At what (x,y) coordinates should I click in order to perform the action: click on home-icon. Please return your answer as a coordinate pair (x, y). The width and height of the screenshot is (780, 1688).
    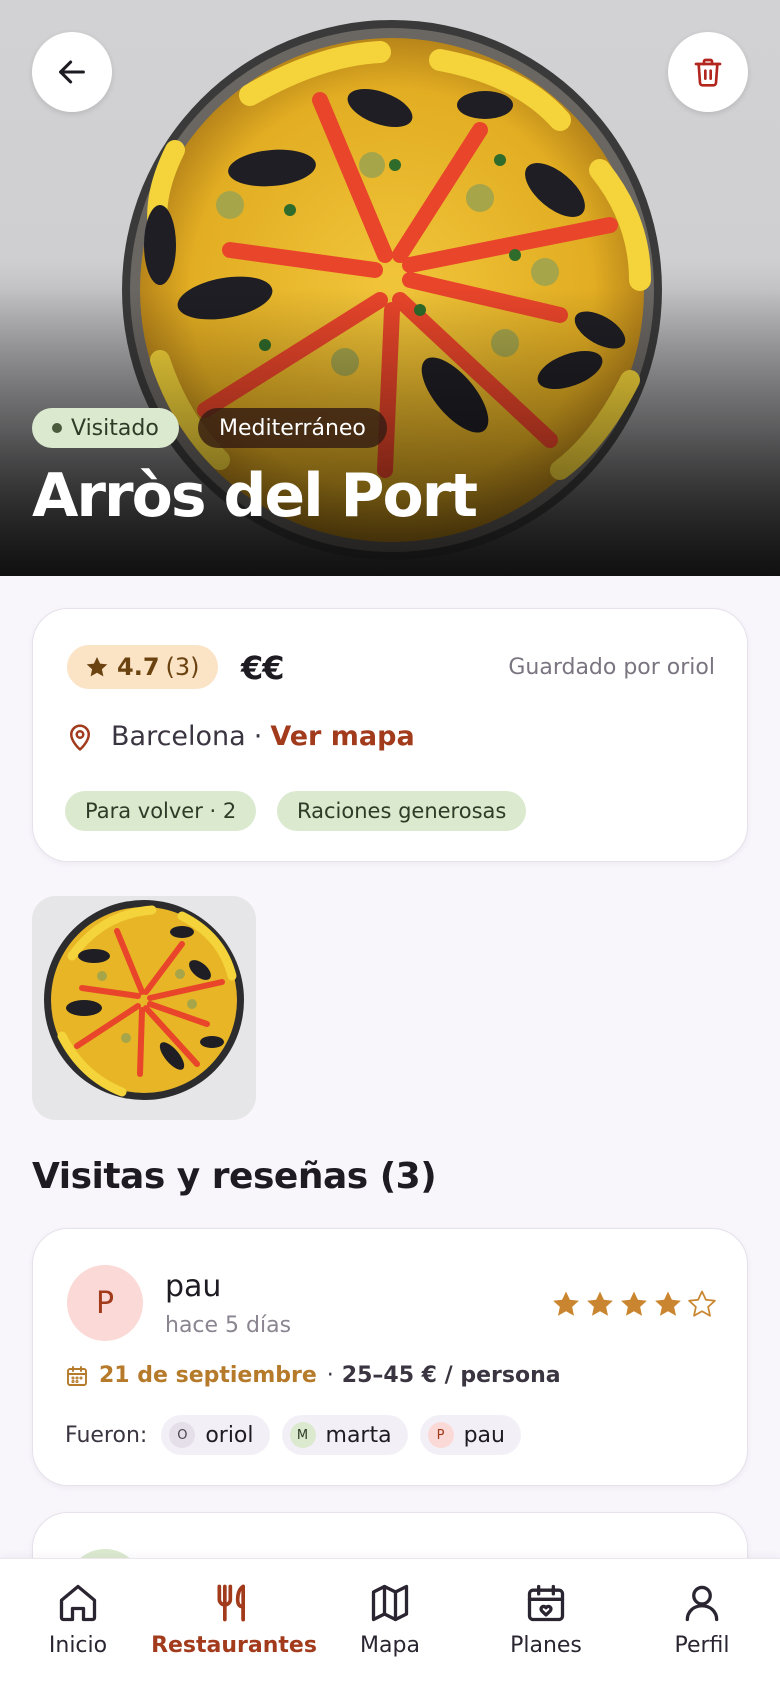
    Looking at the image, I should click on (78, 1603).